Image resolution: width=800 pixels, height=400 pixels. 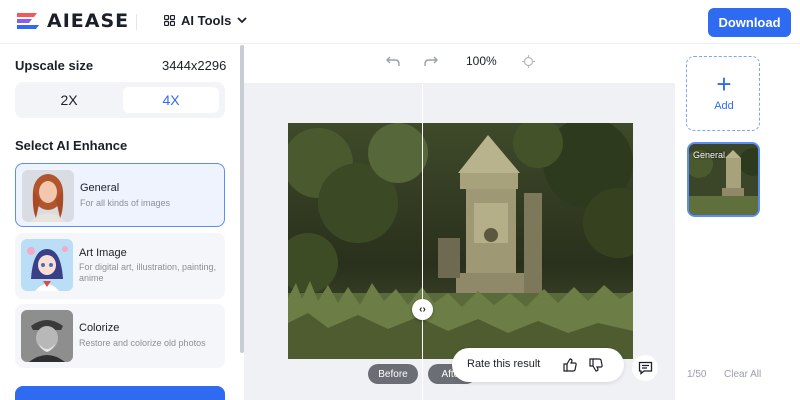 What do you see at coordinates (120, 100) in the screenshot?
I see `scale-toggle: 2X 4X` at bounding box center [120, 100].